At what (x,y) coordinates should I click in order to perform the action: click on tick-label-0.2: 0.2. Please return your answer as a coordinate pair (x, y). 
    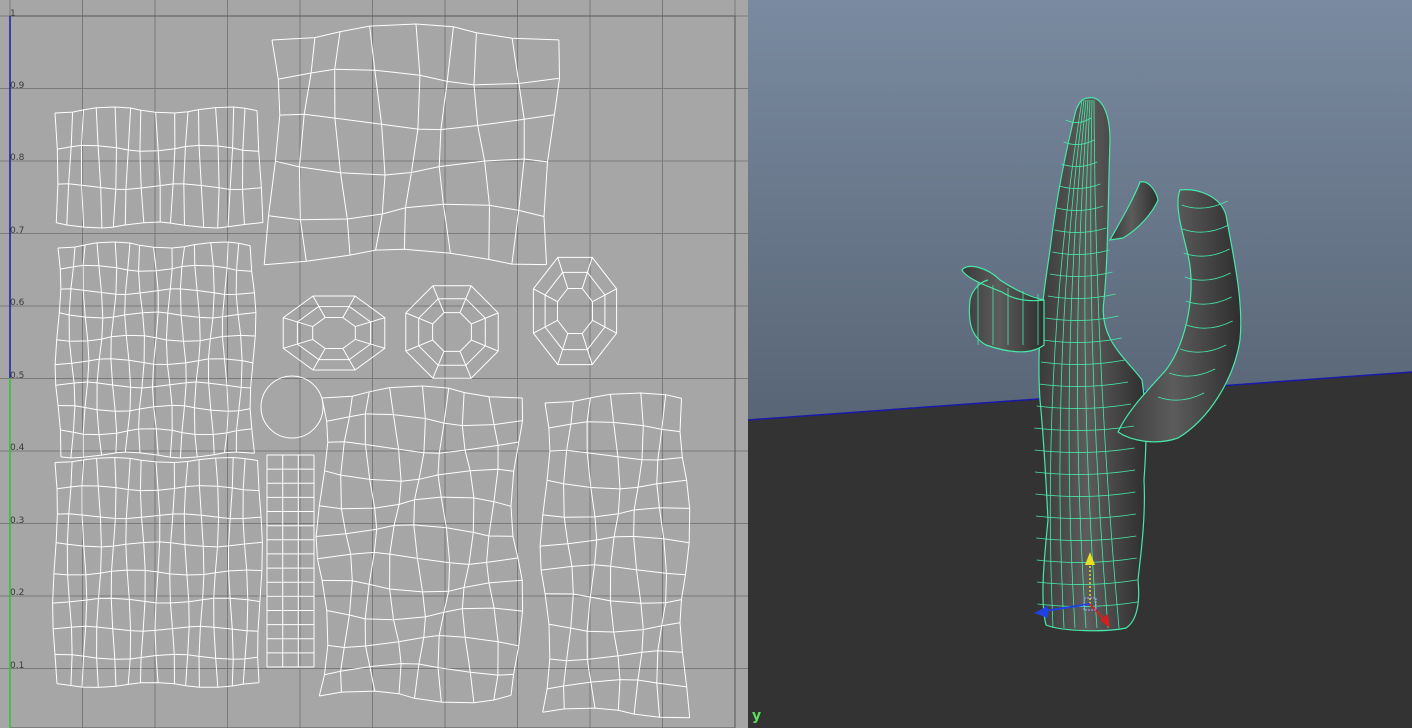
    Looking at the image, I should click on (17, 593).